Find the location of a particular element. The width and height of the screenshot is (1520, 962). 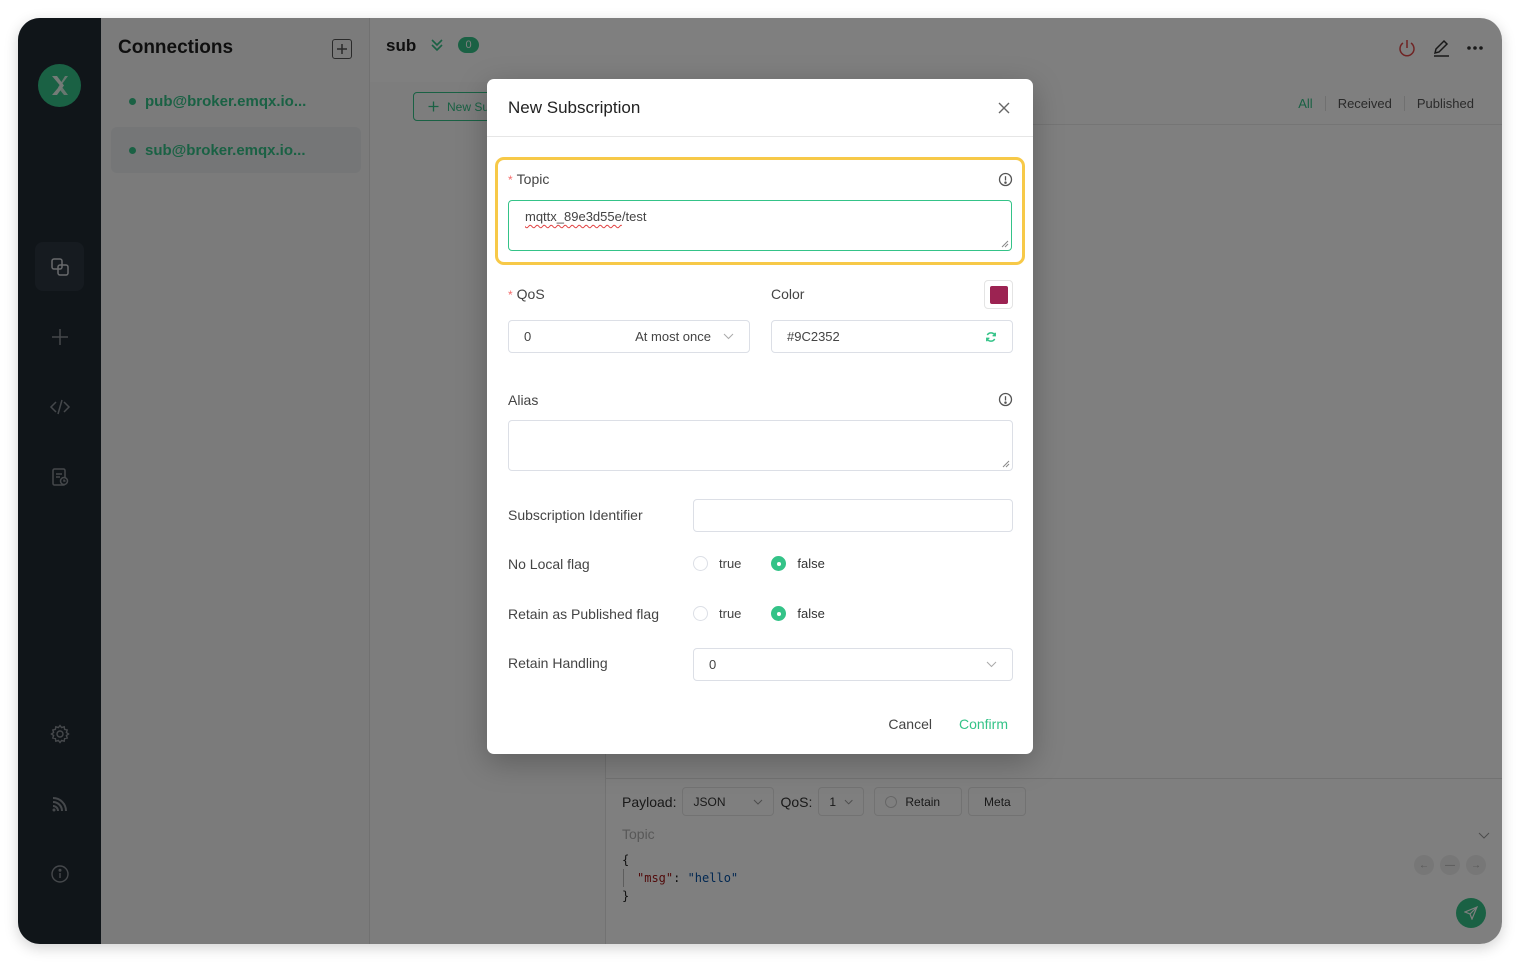

qos-value: 0 is located at coordinates (528, 336).